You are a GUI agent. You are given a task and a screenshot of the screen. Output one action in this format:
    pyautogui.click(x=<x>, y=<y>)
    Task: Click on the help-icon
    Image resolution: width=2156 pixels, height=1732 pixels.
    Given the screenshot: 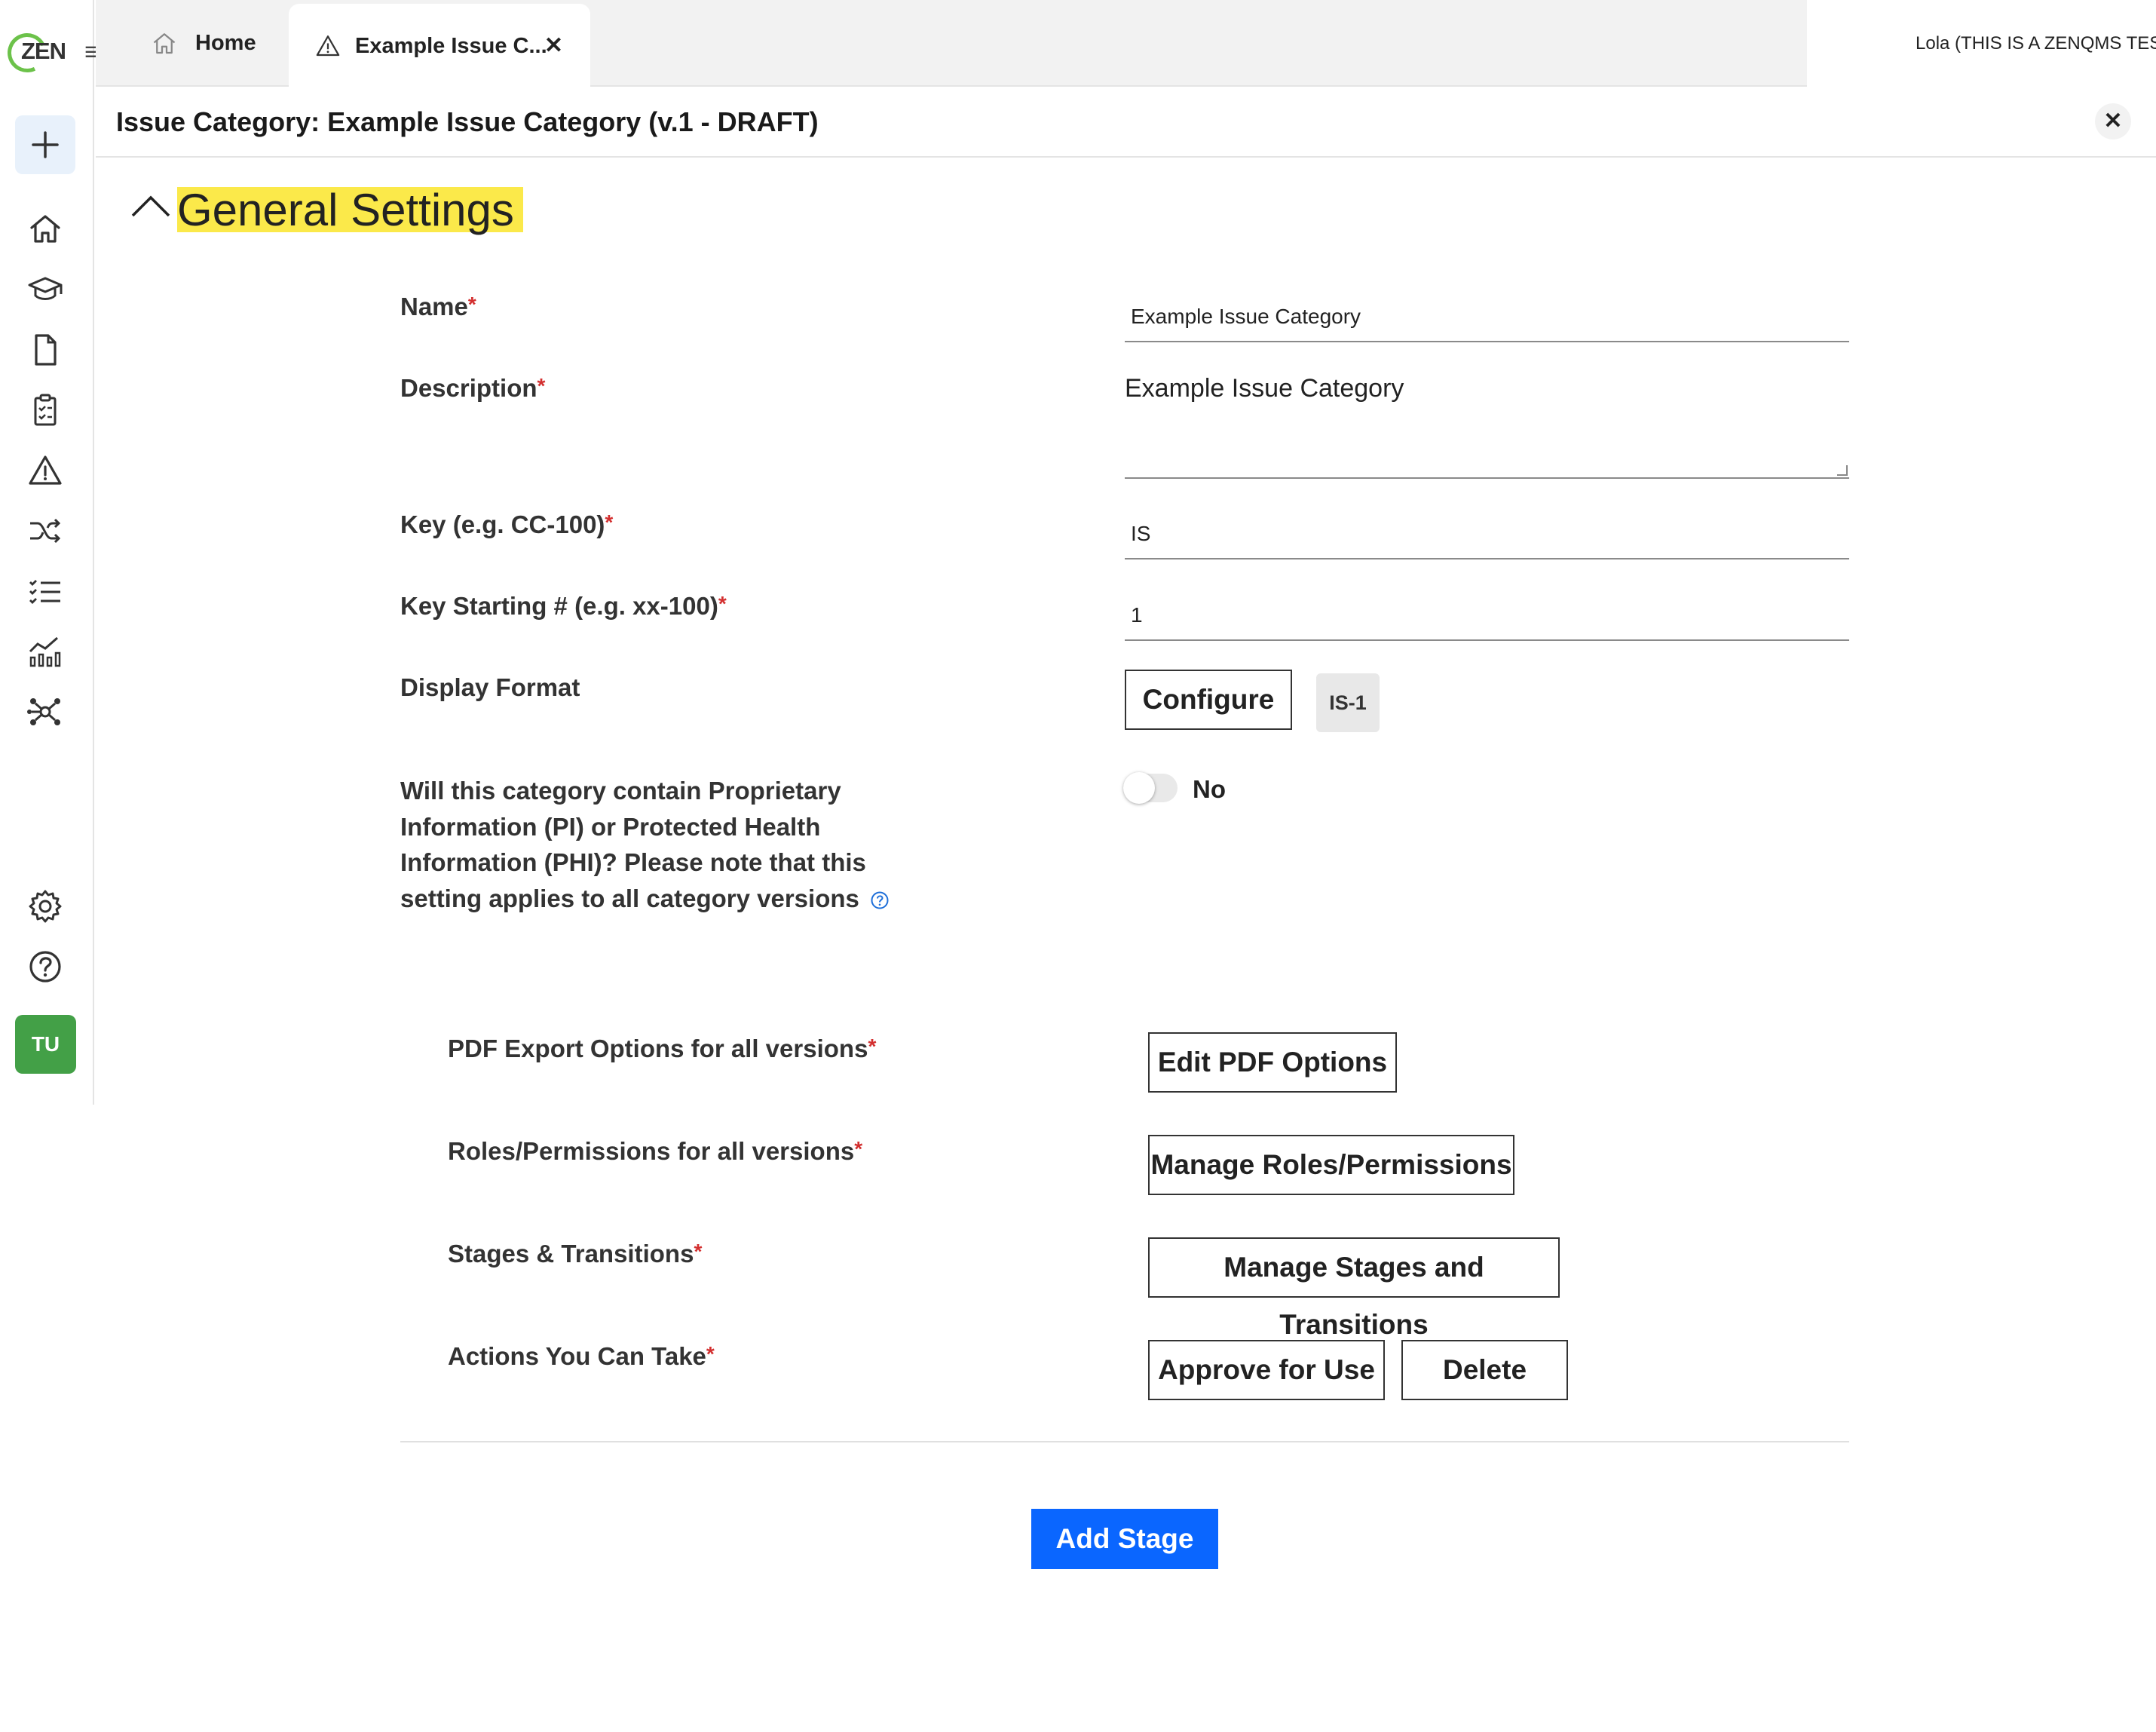 What is the action you would take?
    pyautogui.click(x=880, y=900)
    